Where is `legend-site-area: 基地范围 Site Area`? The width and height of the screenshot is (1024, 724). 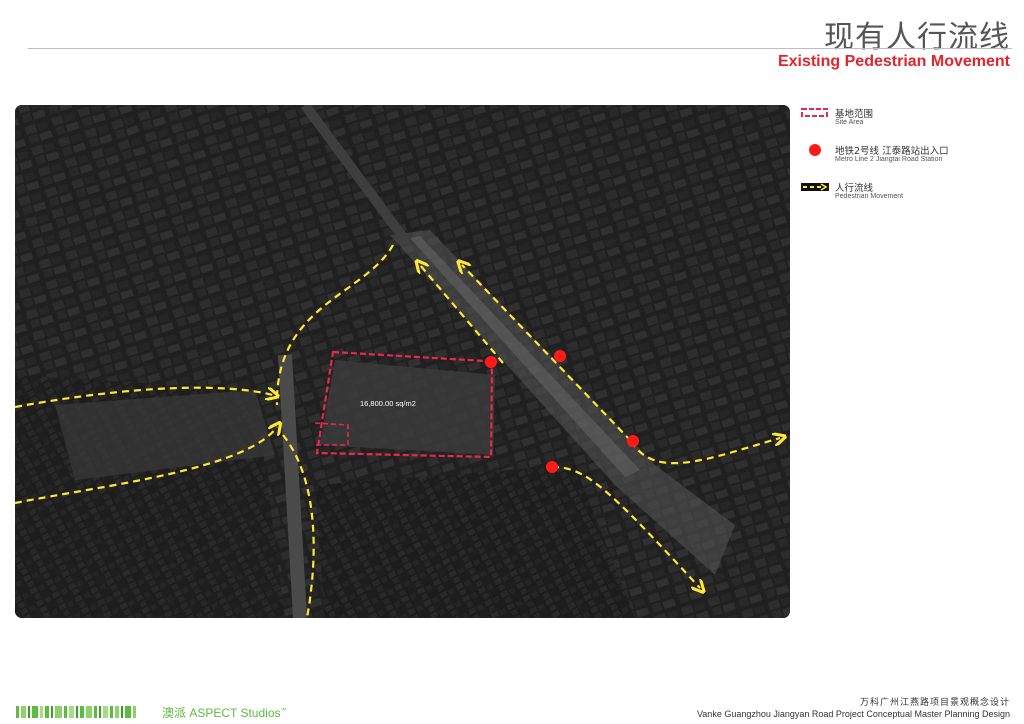 legend-site-area: 基地范围 Site Area is located at coordinates (907, 124).